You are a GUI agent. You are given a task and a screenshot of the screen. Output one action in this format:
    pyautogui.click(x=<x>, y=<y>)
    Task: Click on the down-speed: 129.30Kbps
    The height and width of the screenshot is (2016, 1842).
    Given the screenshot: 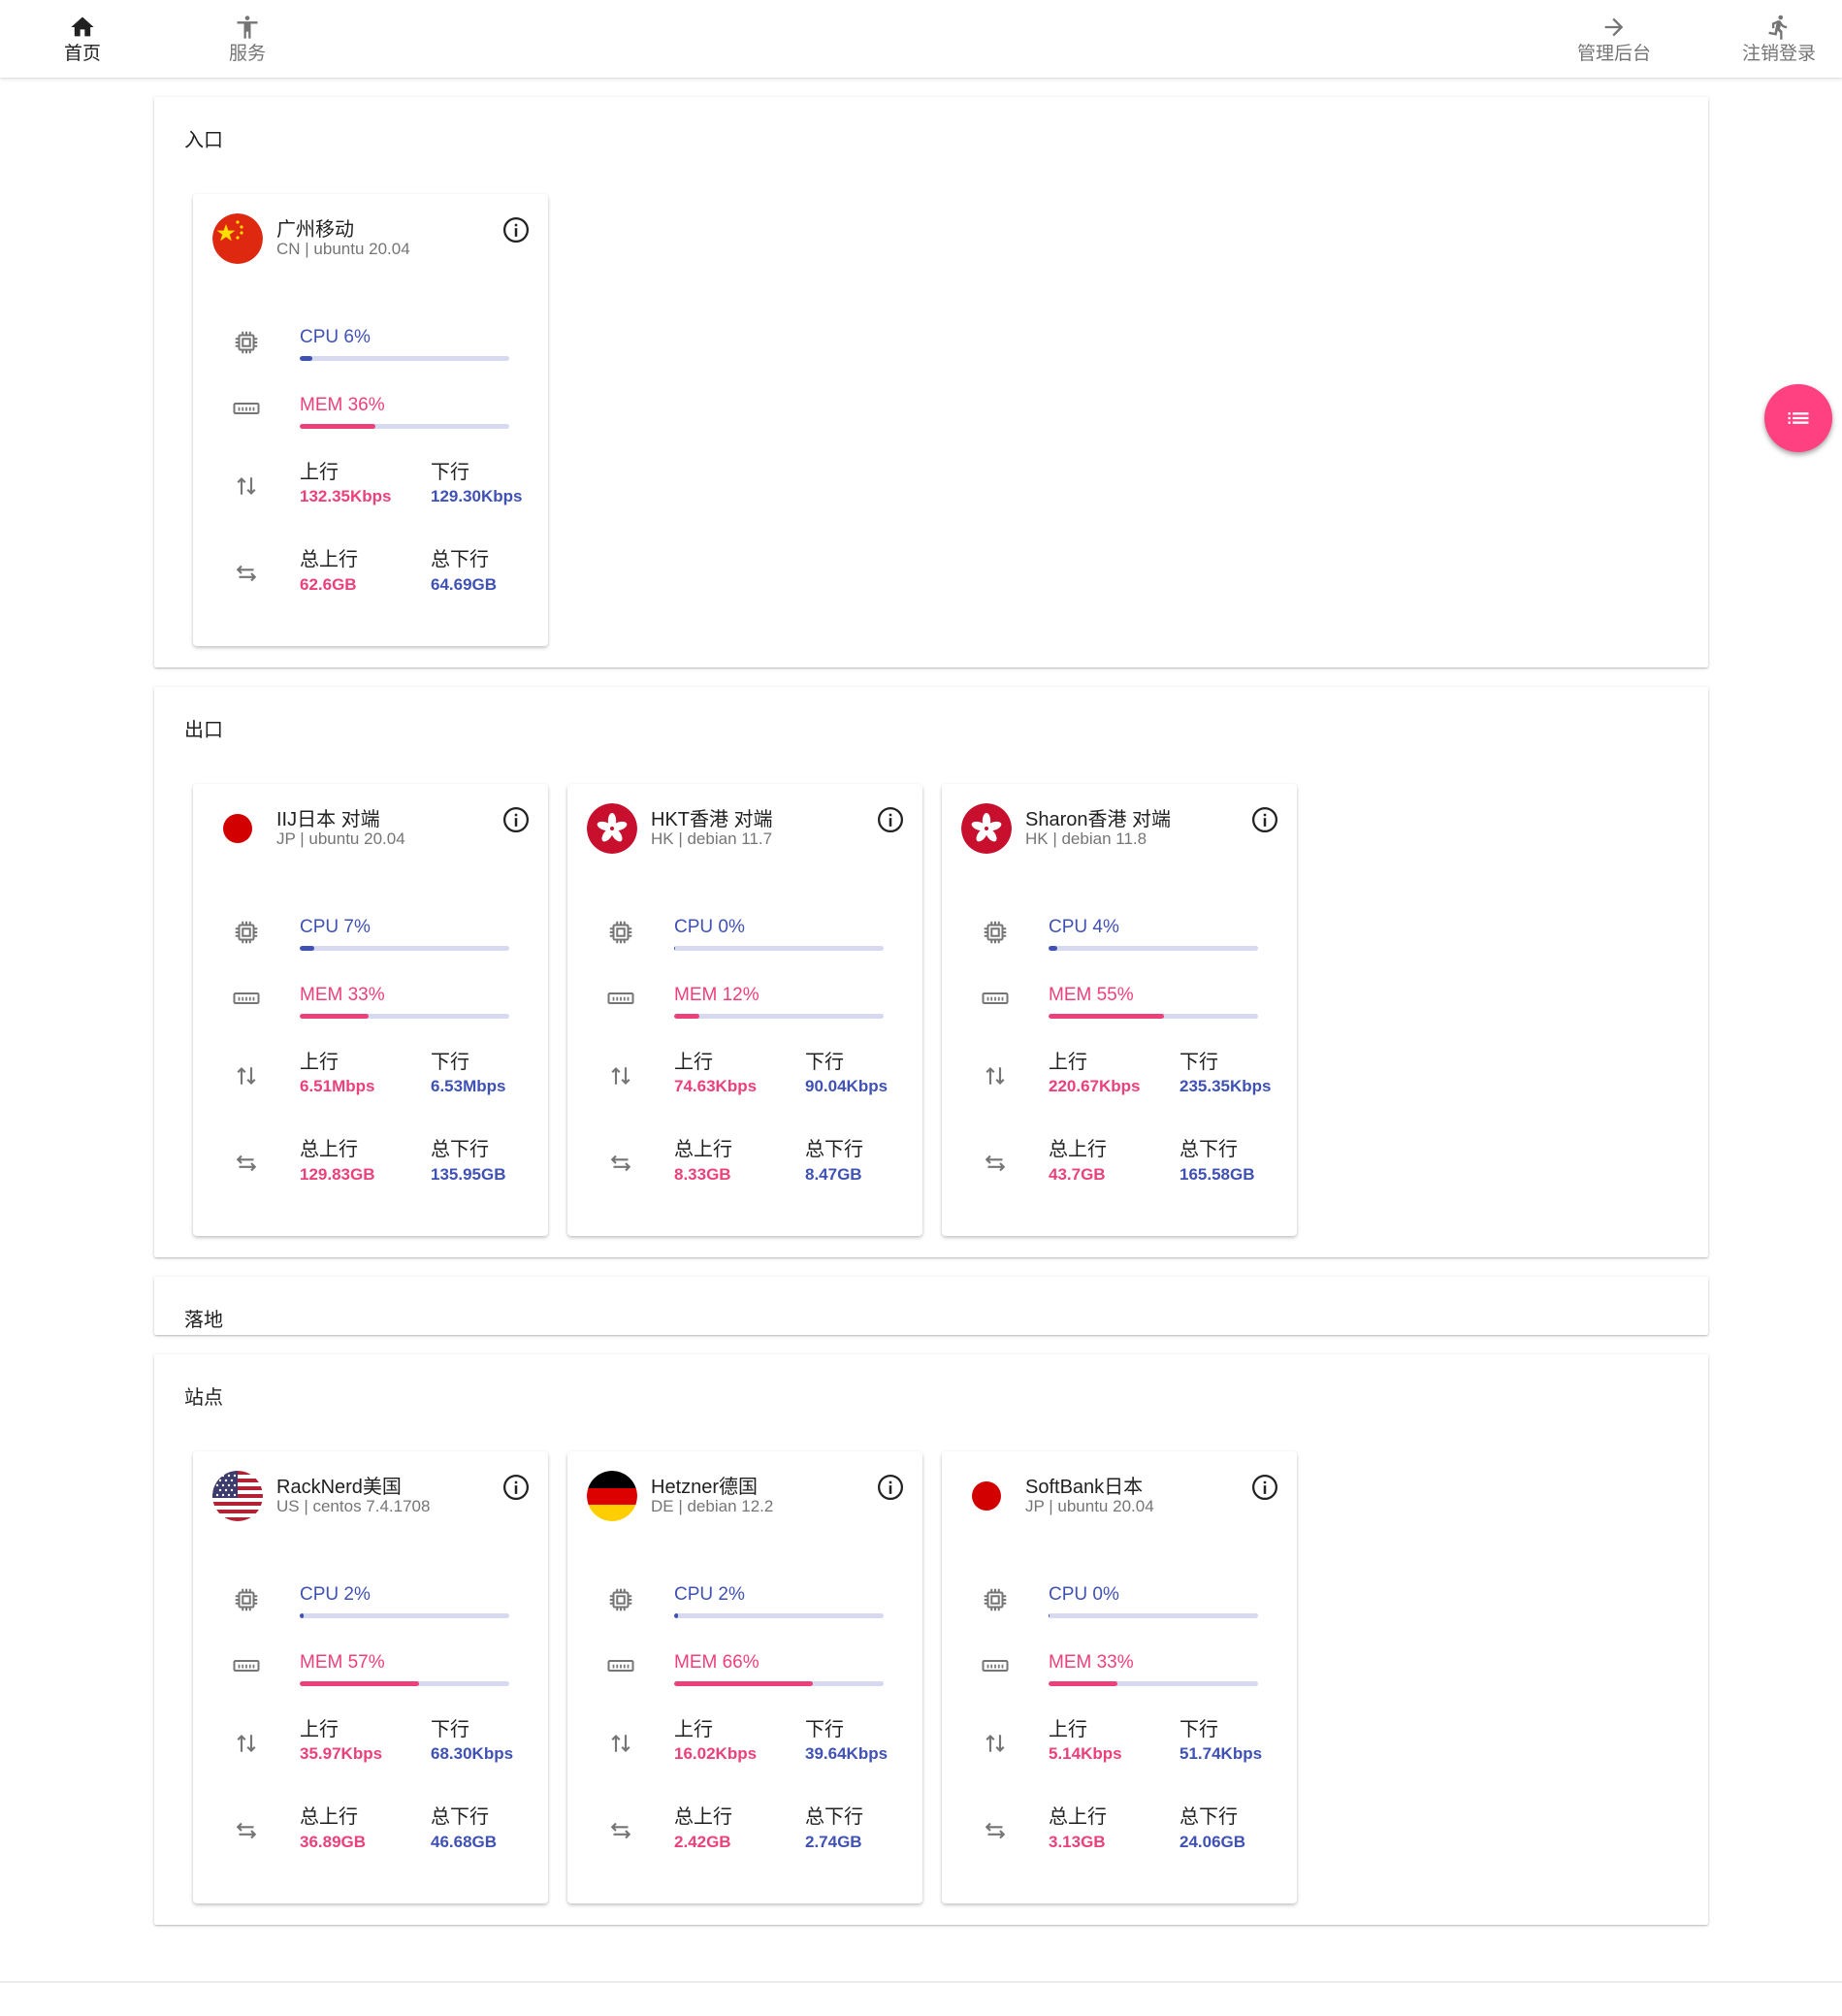 What is the action you would take?
    pyautogui.click(x=477, y=496)
    